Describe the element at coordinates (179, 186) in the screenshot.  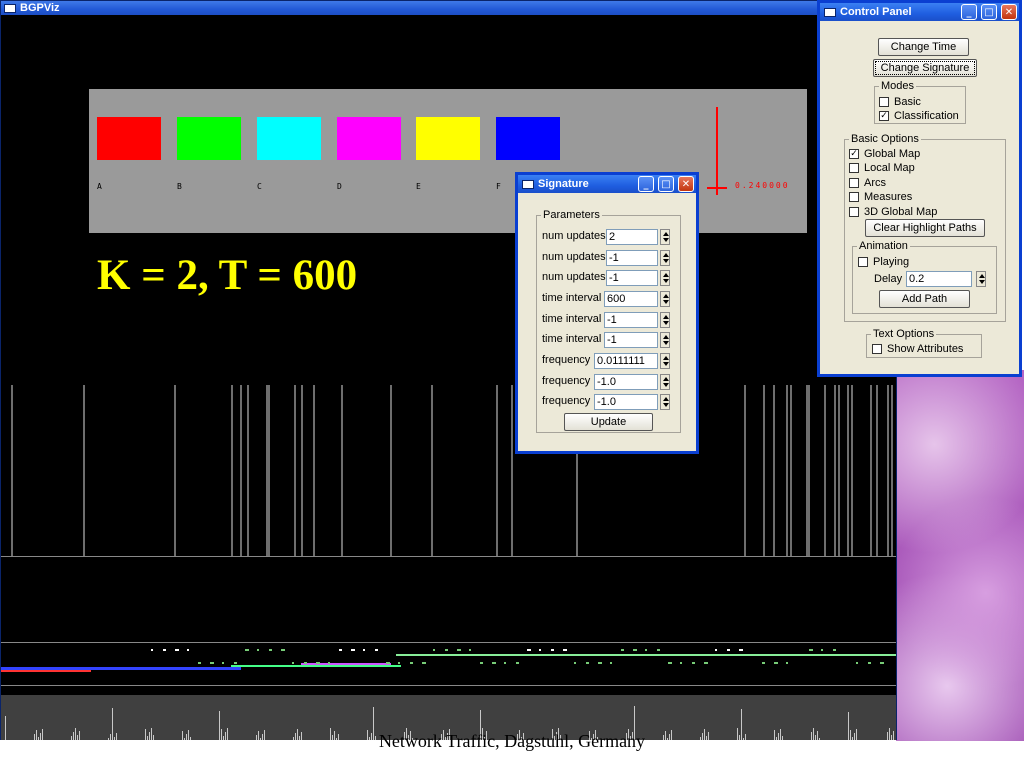
I see `legend-label-b: B` at that location.